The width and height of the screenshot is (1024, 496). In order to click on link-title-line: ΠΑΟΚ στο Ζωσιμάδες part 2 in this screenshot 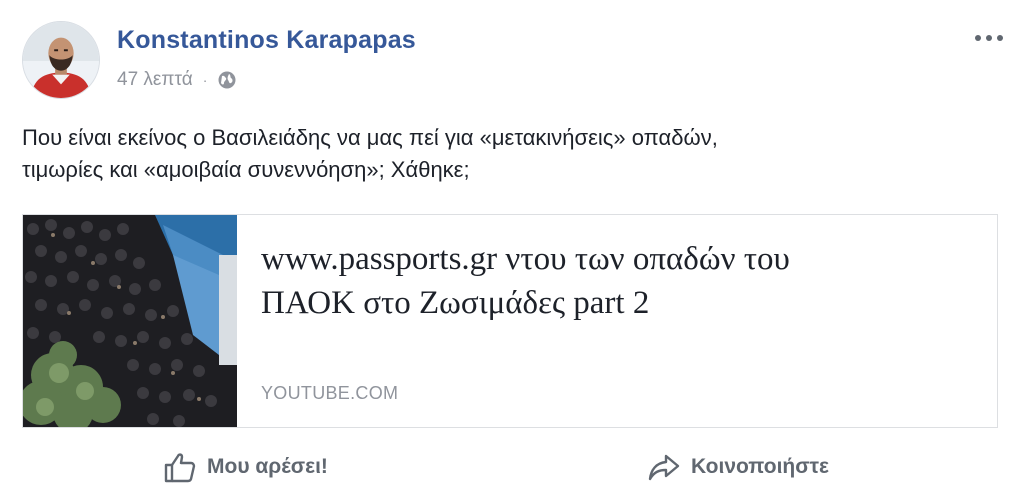, I will do `click(455, 303)`.